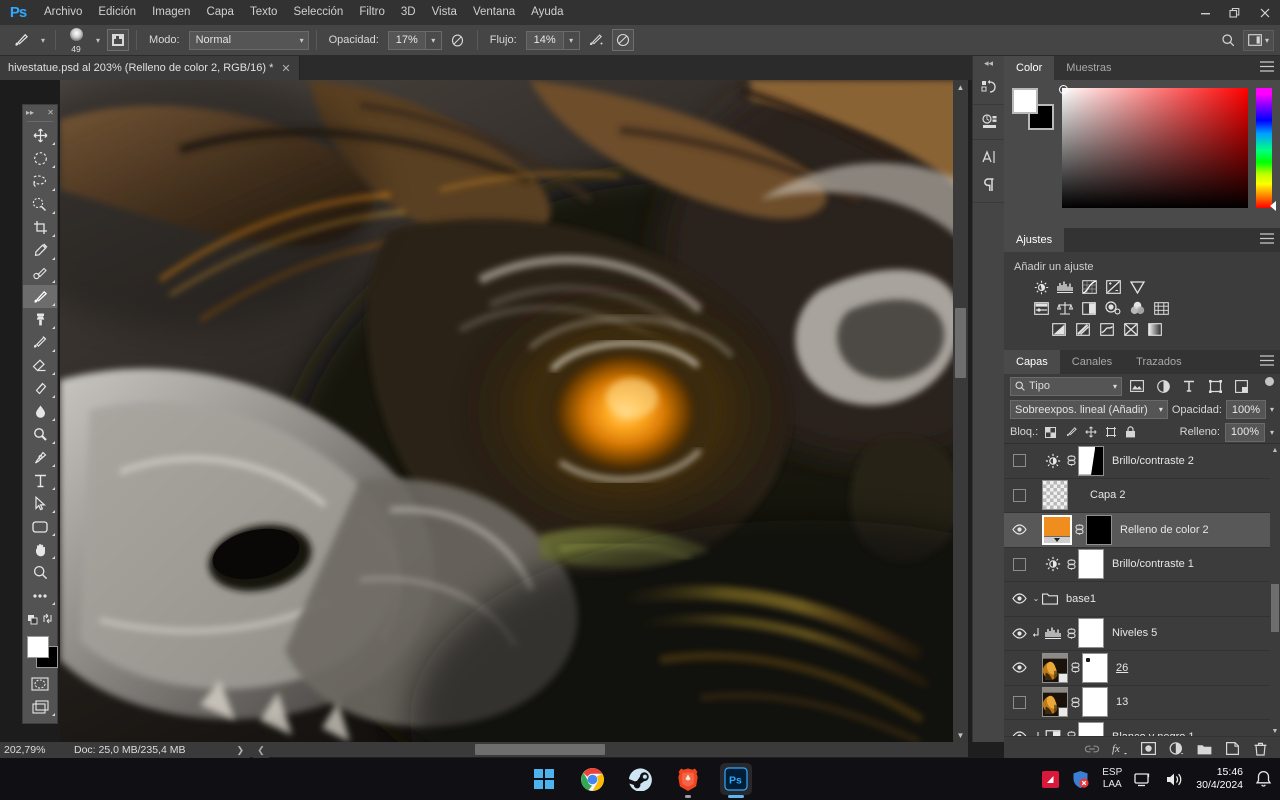 The image size is (1280, 800). What do you see at coordinates (63, 12) in the screenshot?
I see `menu-item-archivo: Archivo` at bounding box center [63, 12].